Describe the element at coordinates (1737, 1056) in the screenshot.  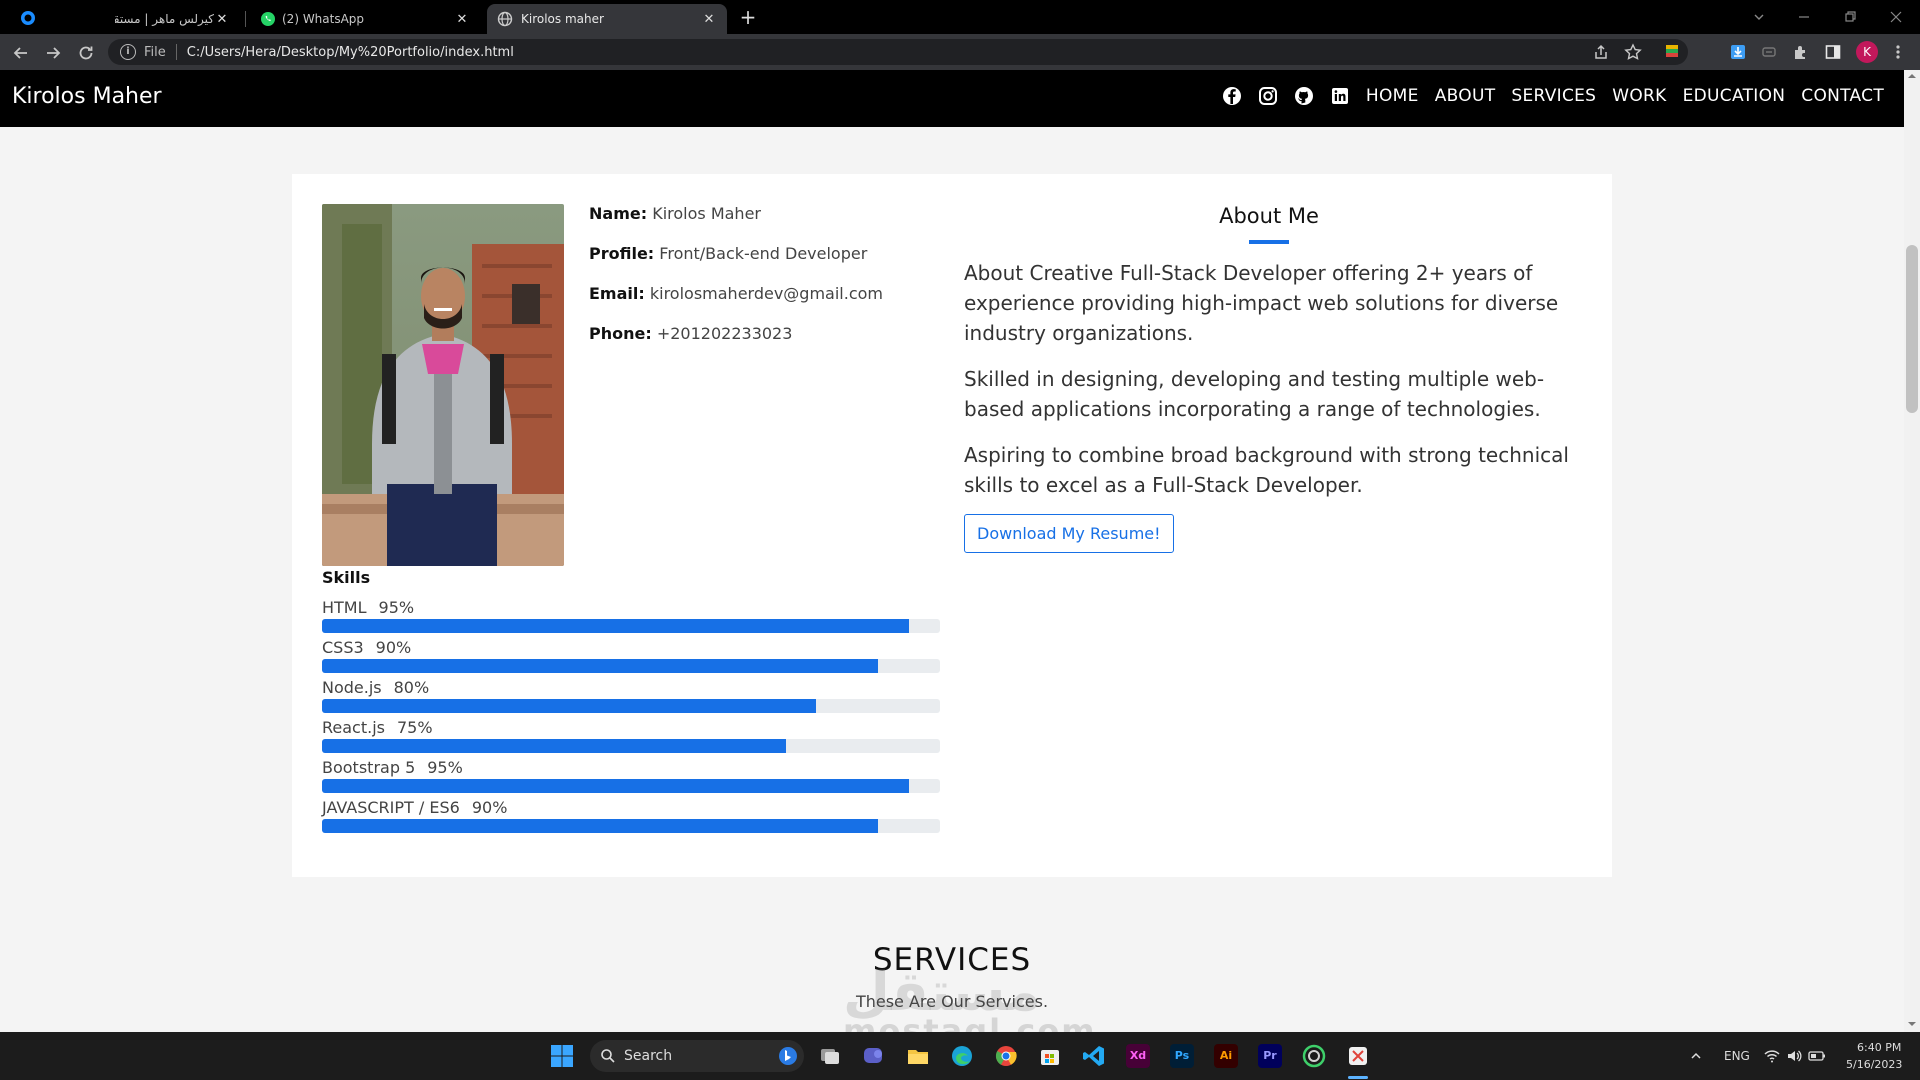
I see `language-indicator: ENG` at that location.